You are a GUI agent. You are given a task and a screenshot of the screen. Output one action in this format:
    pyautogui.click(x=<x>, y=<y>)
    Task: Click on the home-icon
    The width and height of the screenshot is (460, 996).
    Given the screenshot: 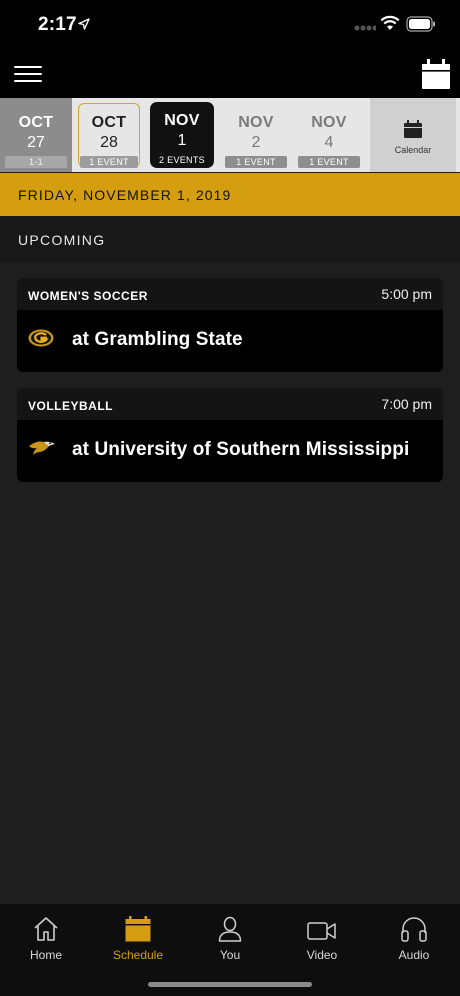 What is the action you would take?
    pyautogui.click(x=46, y=929)
    